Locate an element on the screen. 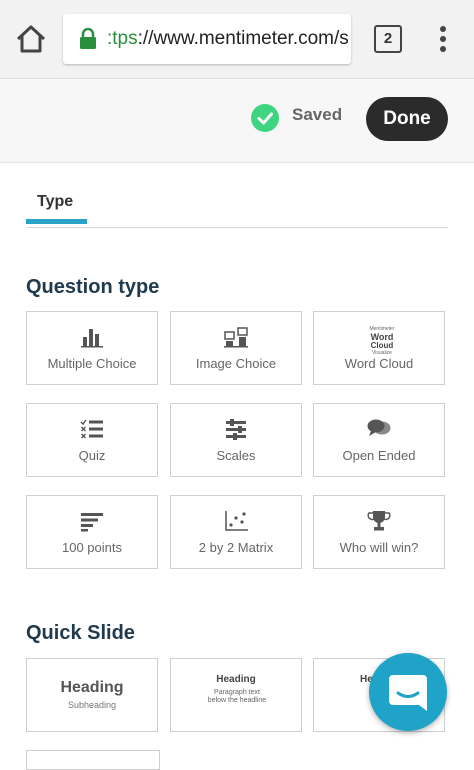  bars-list-icon is located at coordinates (92, 522).